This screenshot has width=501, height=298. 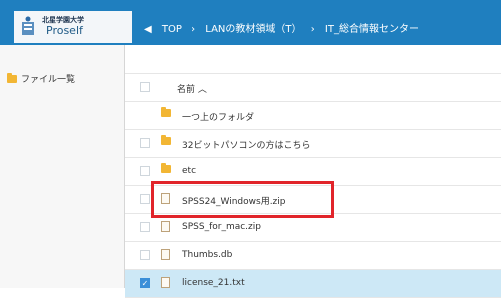 I want to click on list-item-selected: ✓ license_21.txt, so click(x=313, y=284).